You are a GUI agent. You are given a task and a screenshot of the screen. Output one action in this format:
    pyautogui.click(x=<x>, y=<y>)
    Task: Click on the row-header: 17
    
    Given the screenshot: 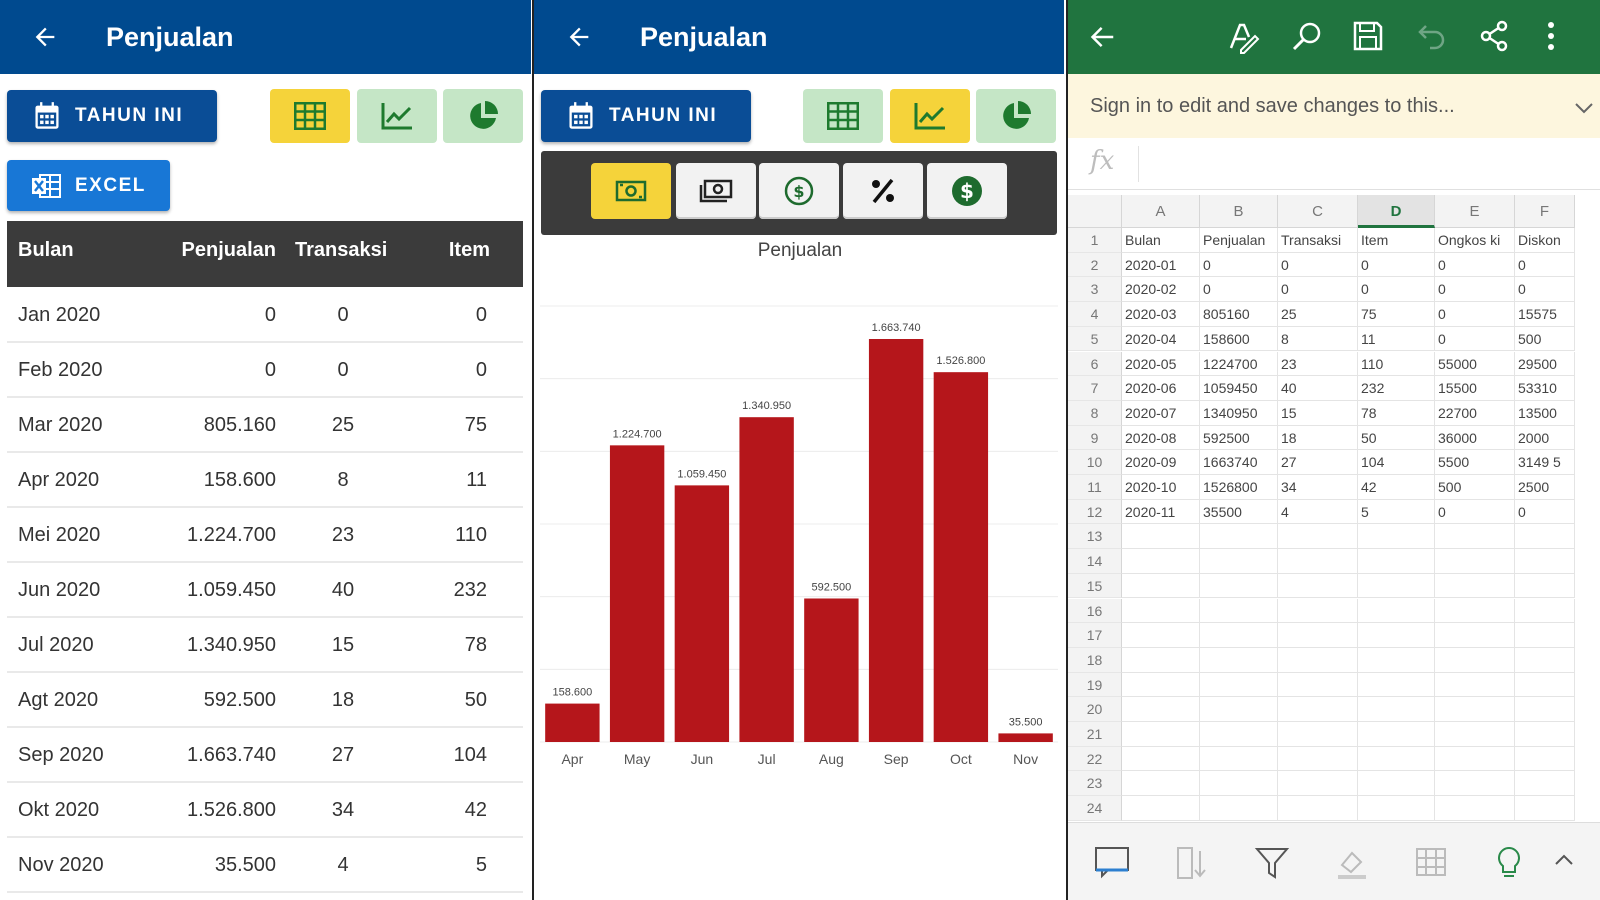 What is the action you would take?
    pyautogui.click(x=1095, y=635)
    